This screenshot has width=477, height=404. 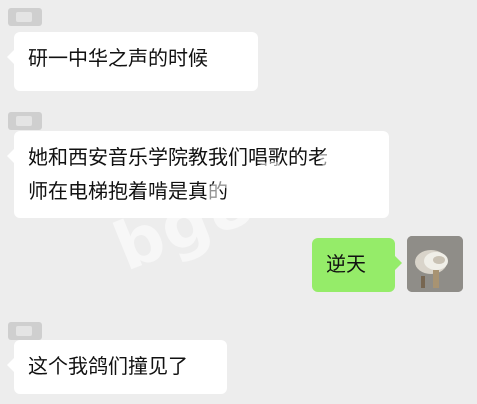 I want to click on user-avatar-icon, so click(x=435, y=264).